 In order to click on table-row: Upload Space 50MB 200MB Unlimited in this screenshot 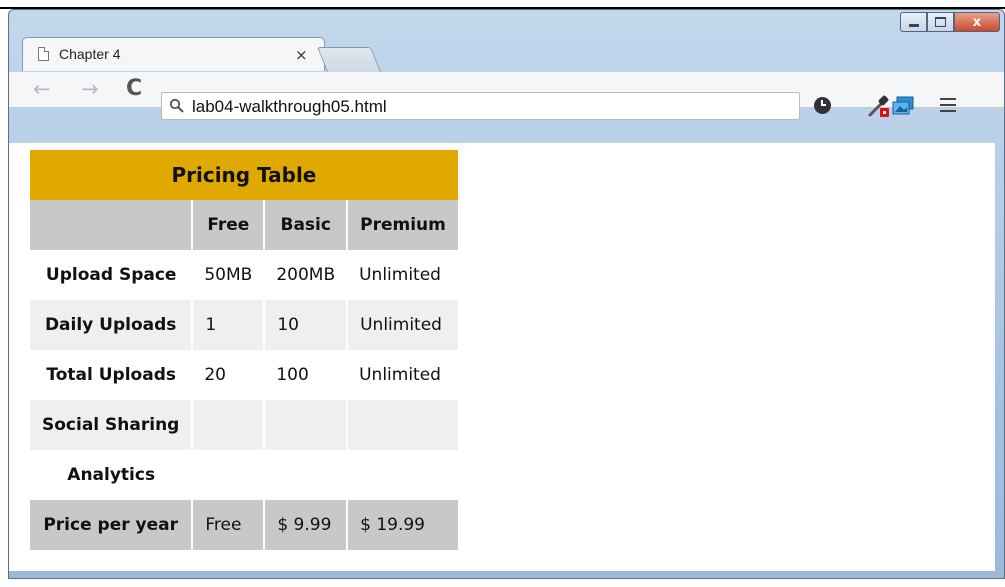, I will do `click(244, 275)`.